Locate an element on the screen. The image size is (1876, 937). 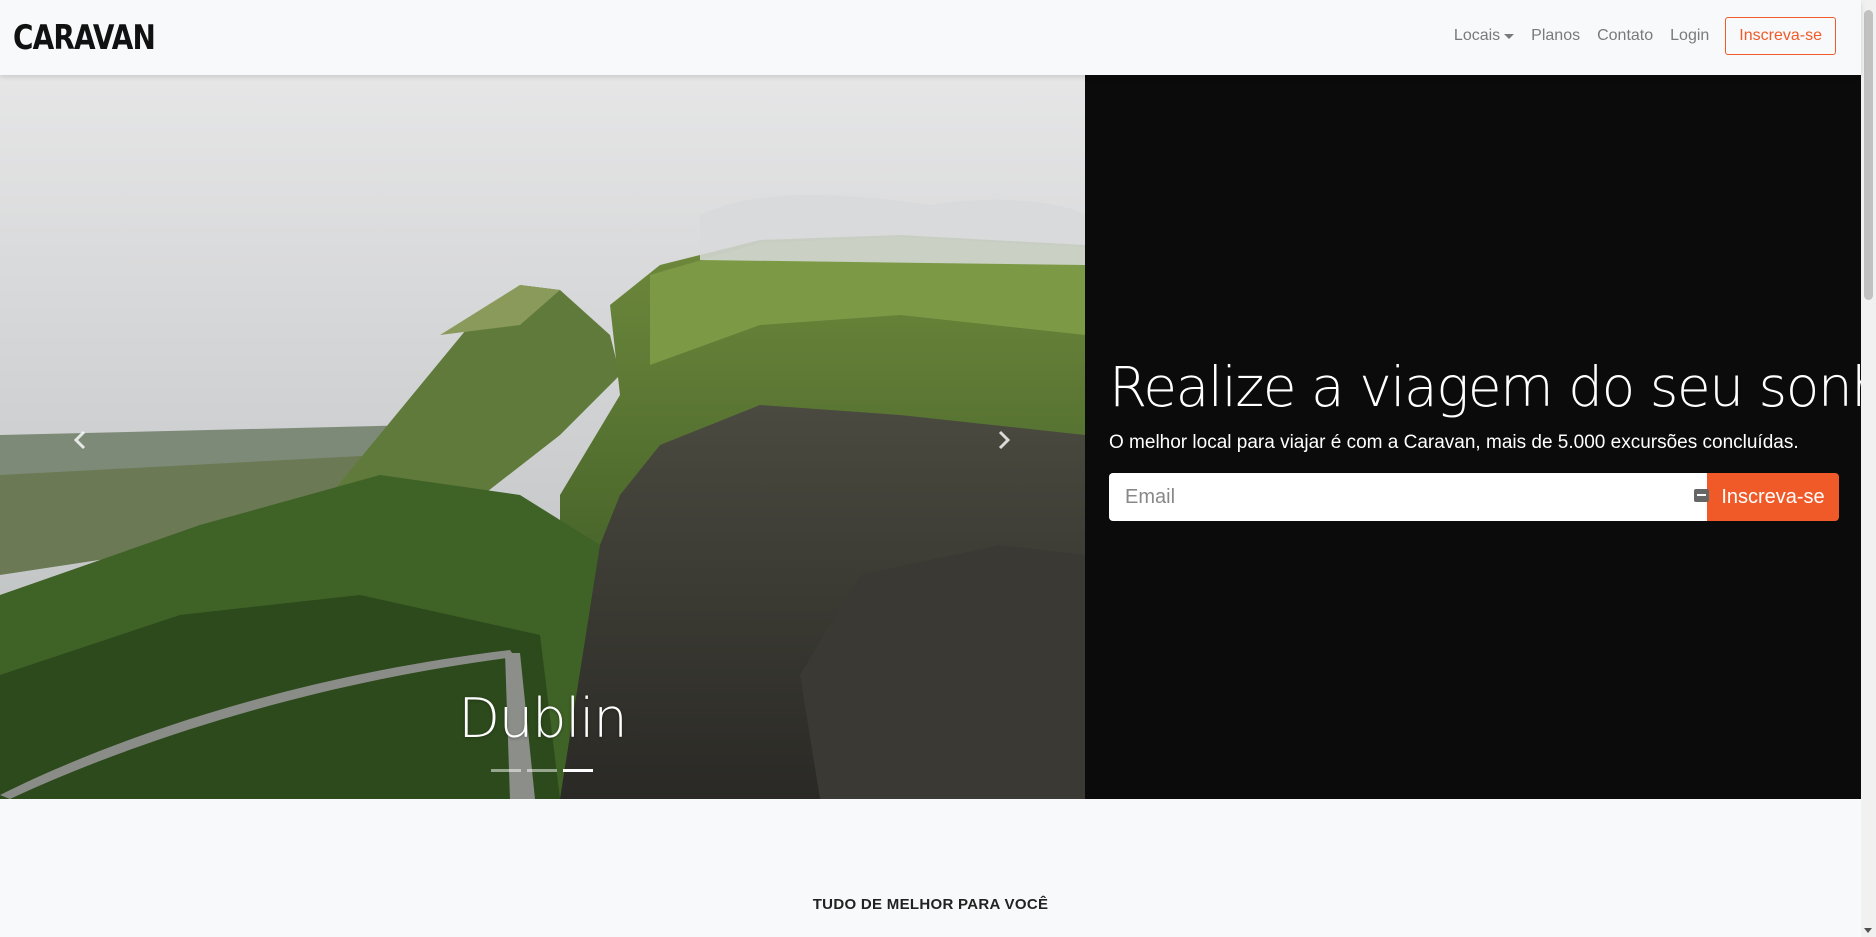
caret-down-icon is located at coordinates (1509, 36).